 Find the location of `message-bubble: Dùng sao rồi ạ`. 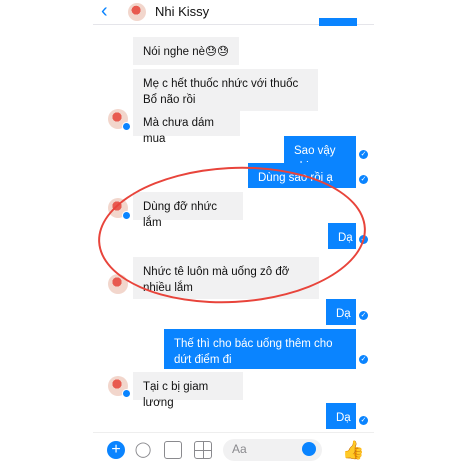

message-bubble: Dùng sao rồi ạ is located at coordinates (302, 175).